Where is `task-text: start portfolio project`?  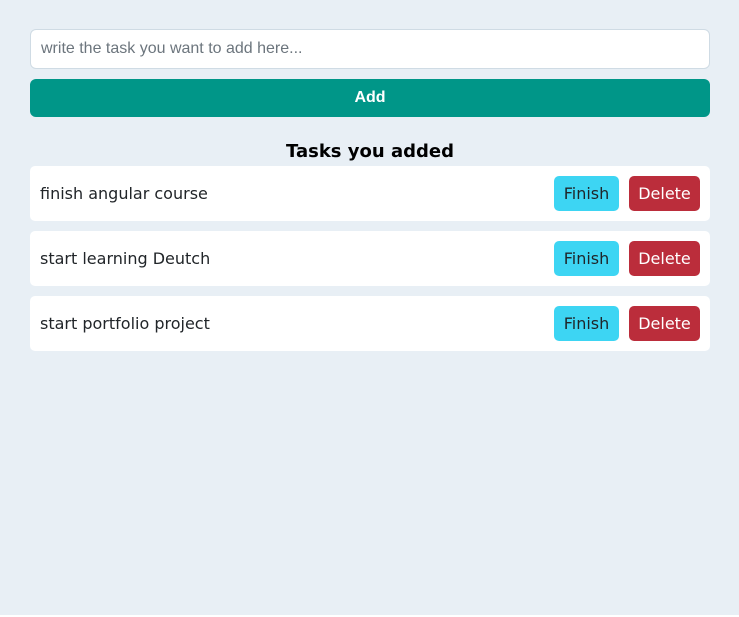
task-text: start portfolio project is located at coordinates (125, 323).